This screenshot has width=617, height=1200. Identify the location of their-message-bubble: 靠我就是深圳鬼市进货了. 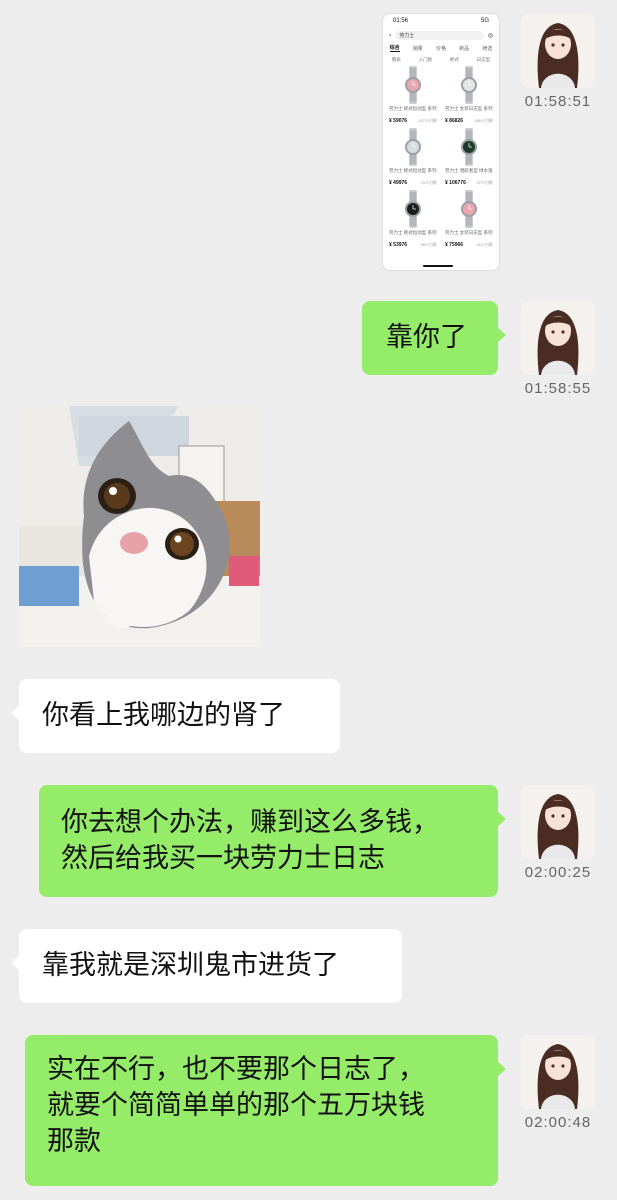
(206, 966).